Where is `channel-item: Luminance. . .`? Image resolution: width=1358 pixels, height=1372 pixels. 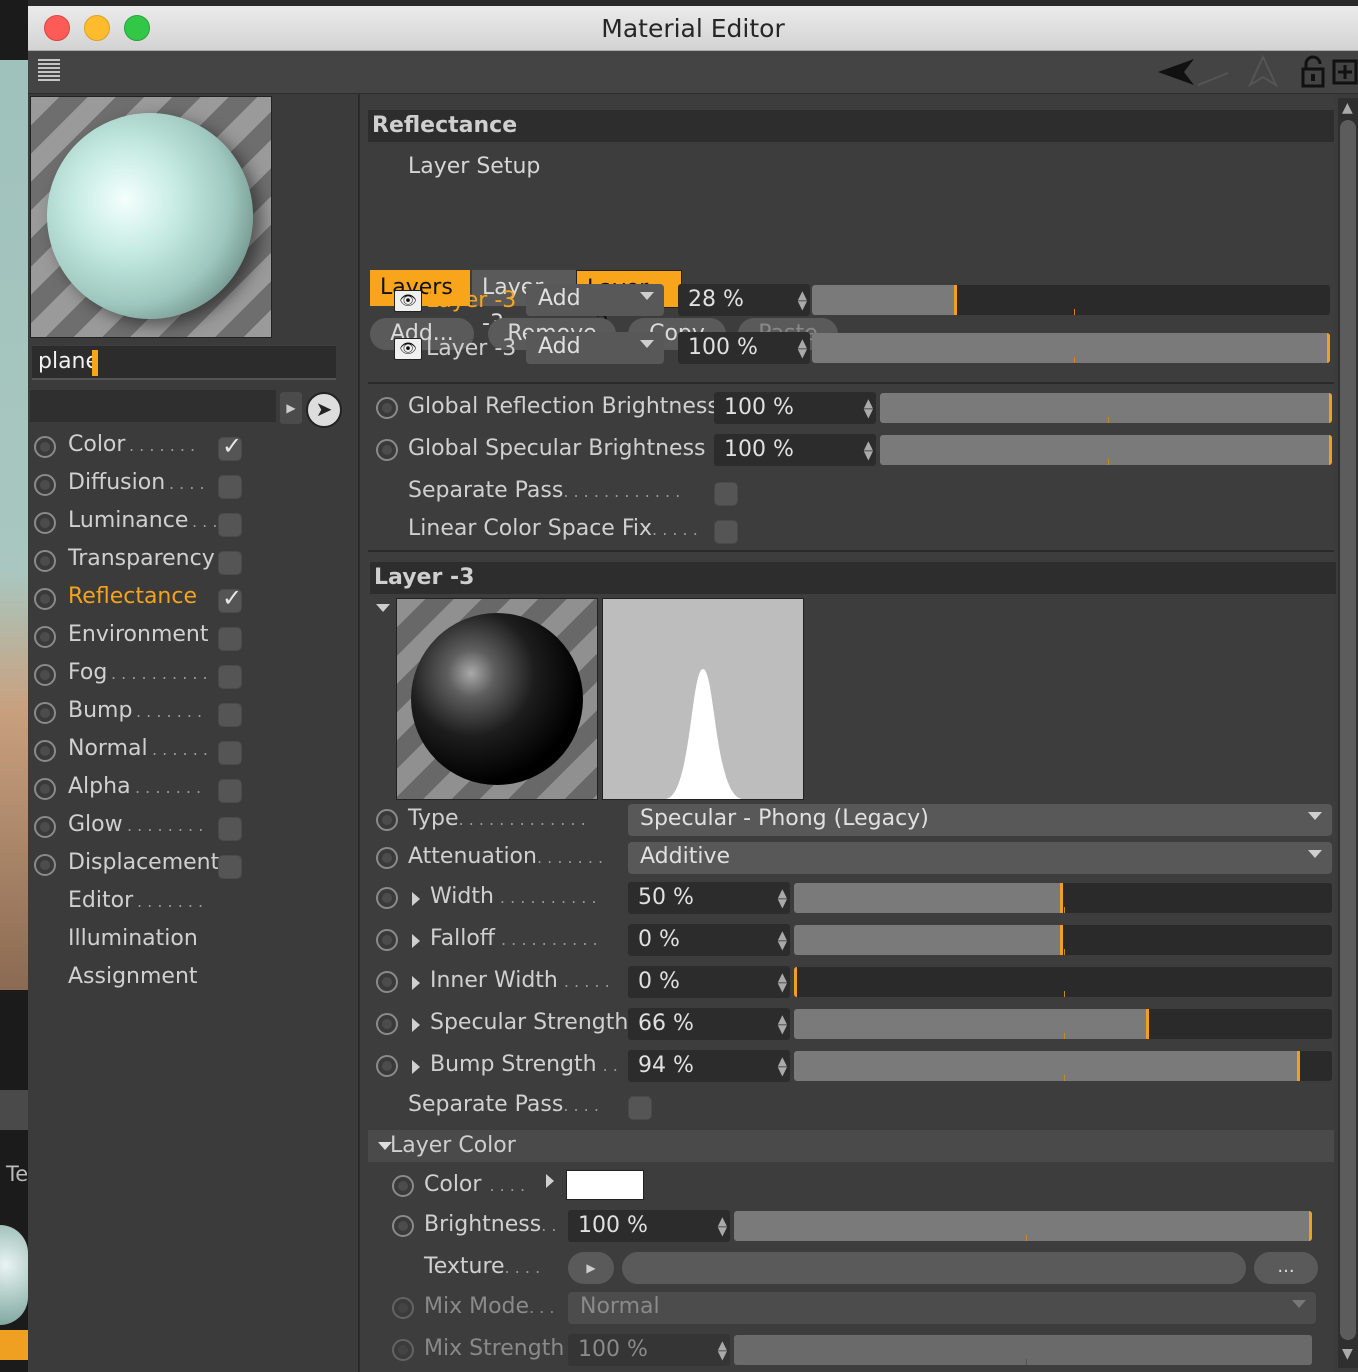
channel-item: Luminance. . . is located at coordinates (188, 523).